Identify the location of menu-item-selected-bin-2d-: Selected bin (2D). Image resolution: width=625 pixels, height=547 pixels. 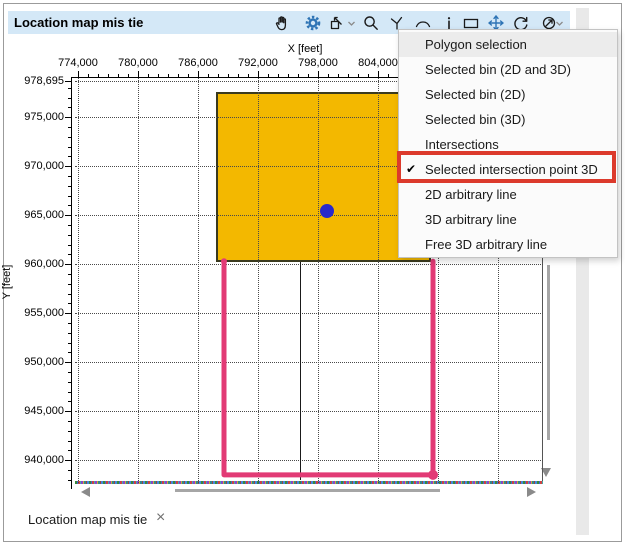
(508, 94).